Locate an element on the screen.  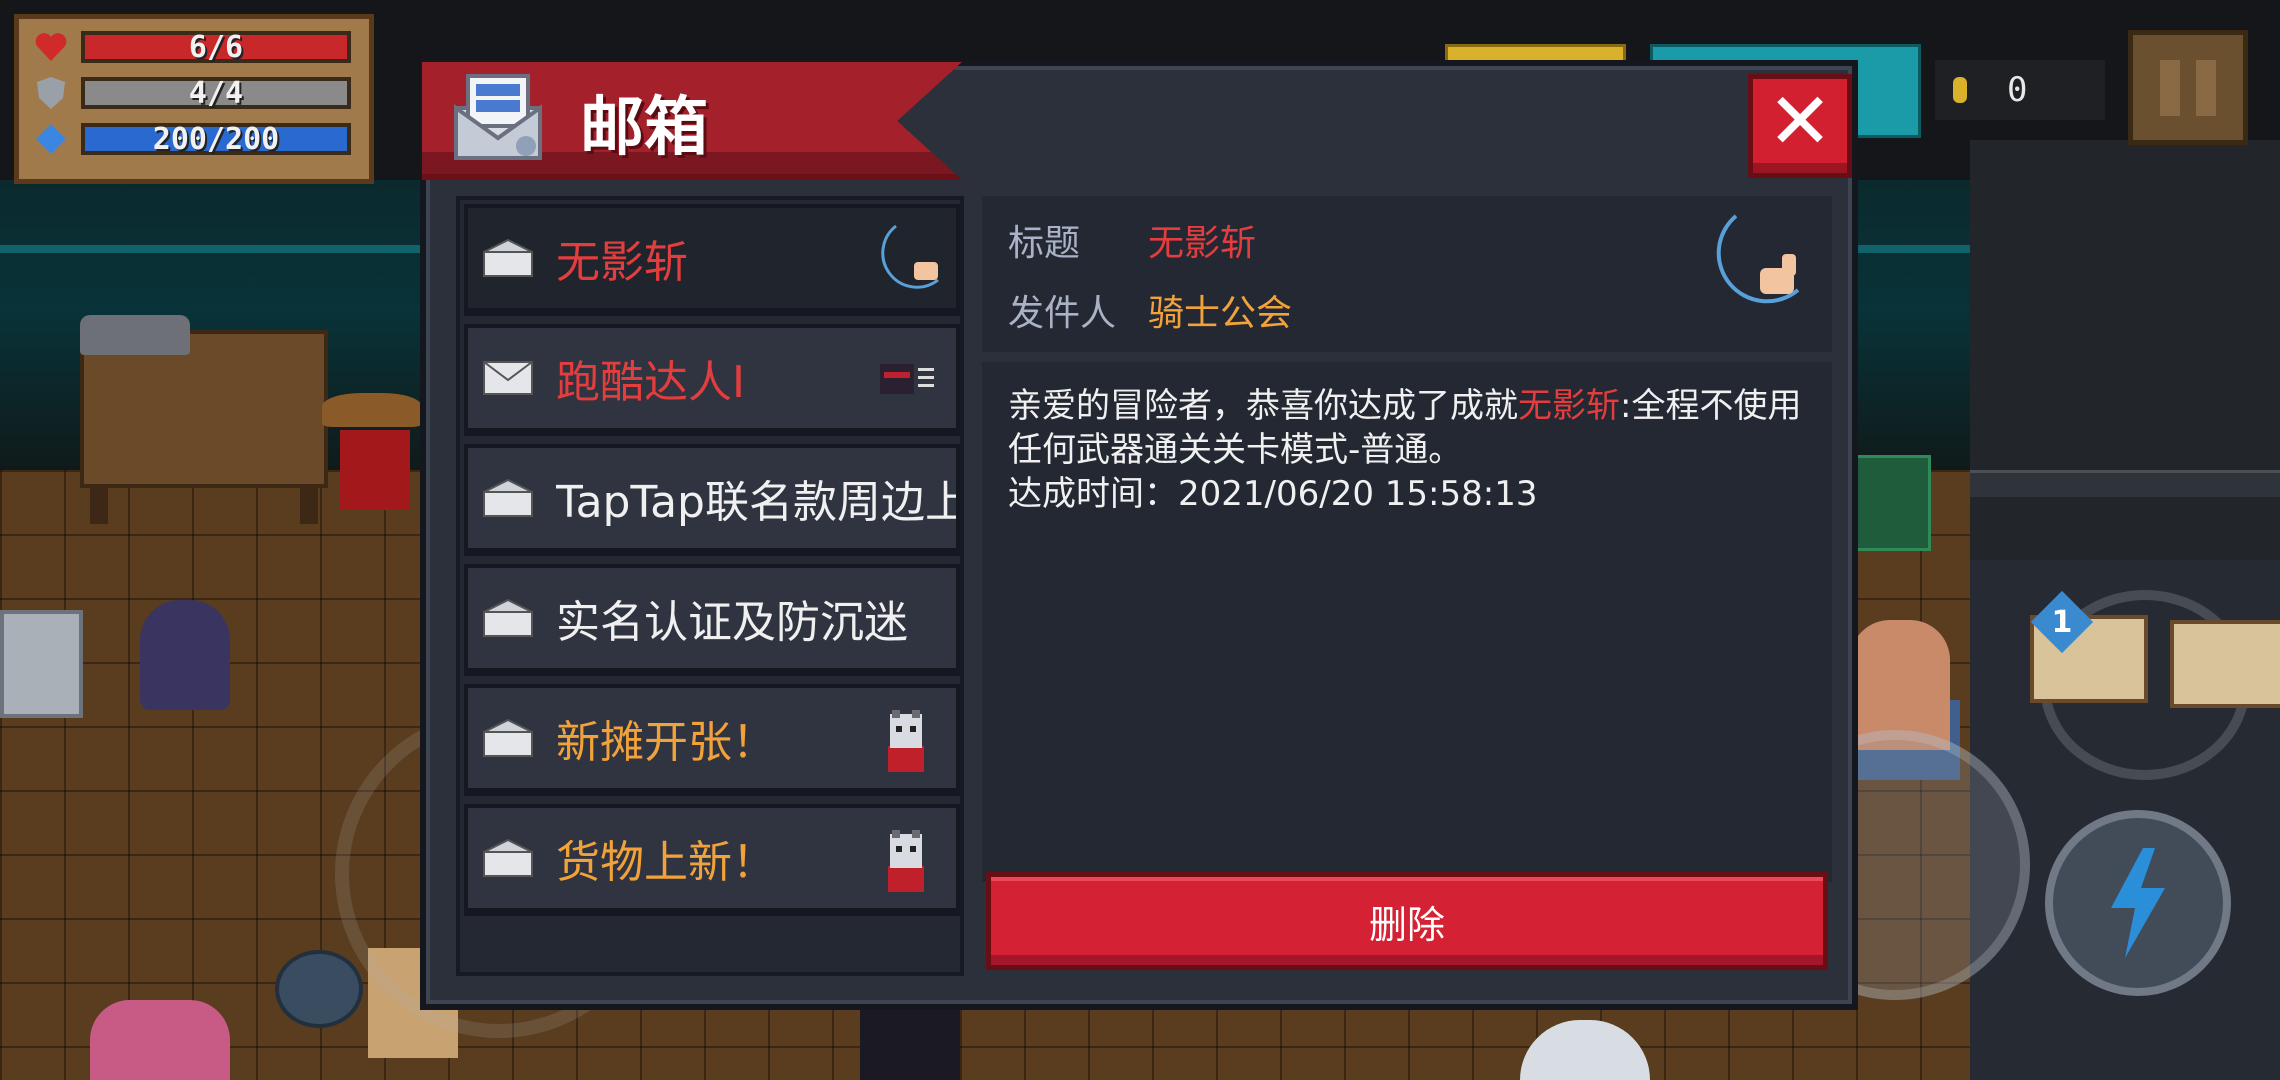
mail-item: 新摊开张！ is located at coordinates (712, 740).